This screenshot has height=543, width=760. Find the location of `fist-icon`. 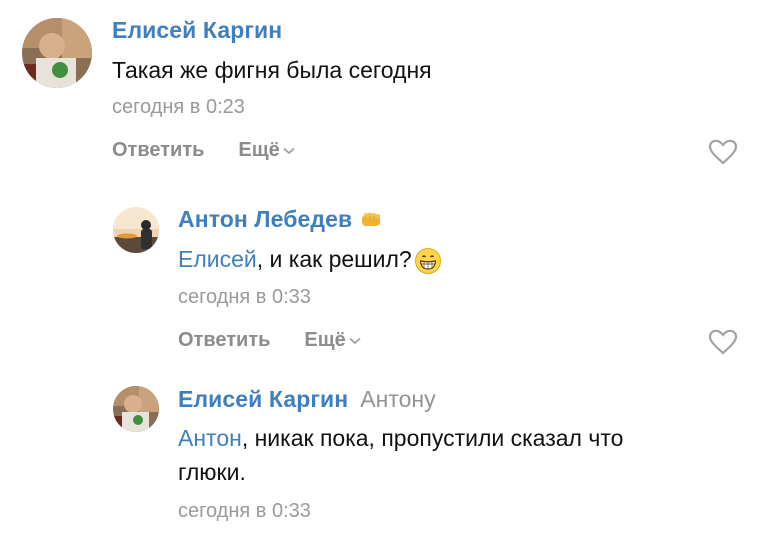

fist-icon is located at coordinates (371, 219).